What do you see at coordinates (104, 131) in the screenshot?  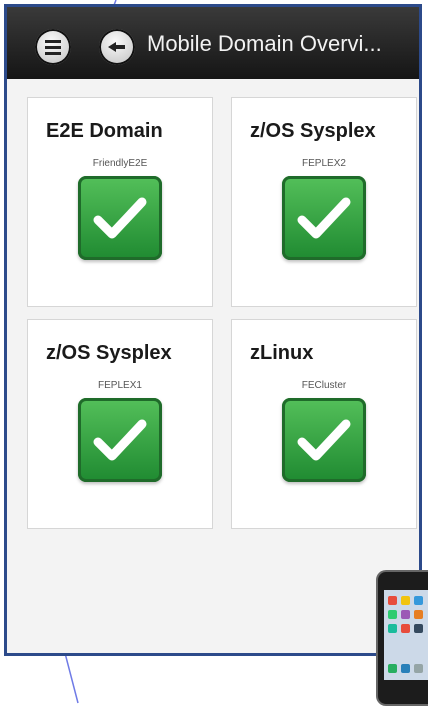 I see `card-title: E2E Domain` at bounding box center [104, 131].